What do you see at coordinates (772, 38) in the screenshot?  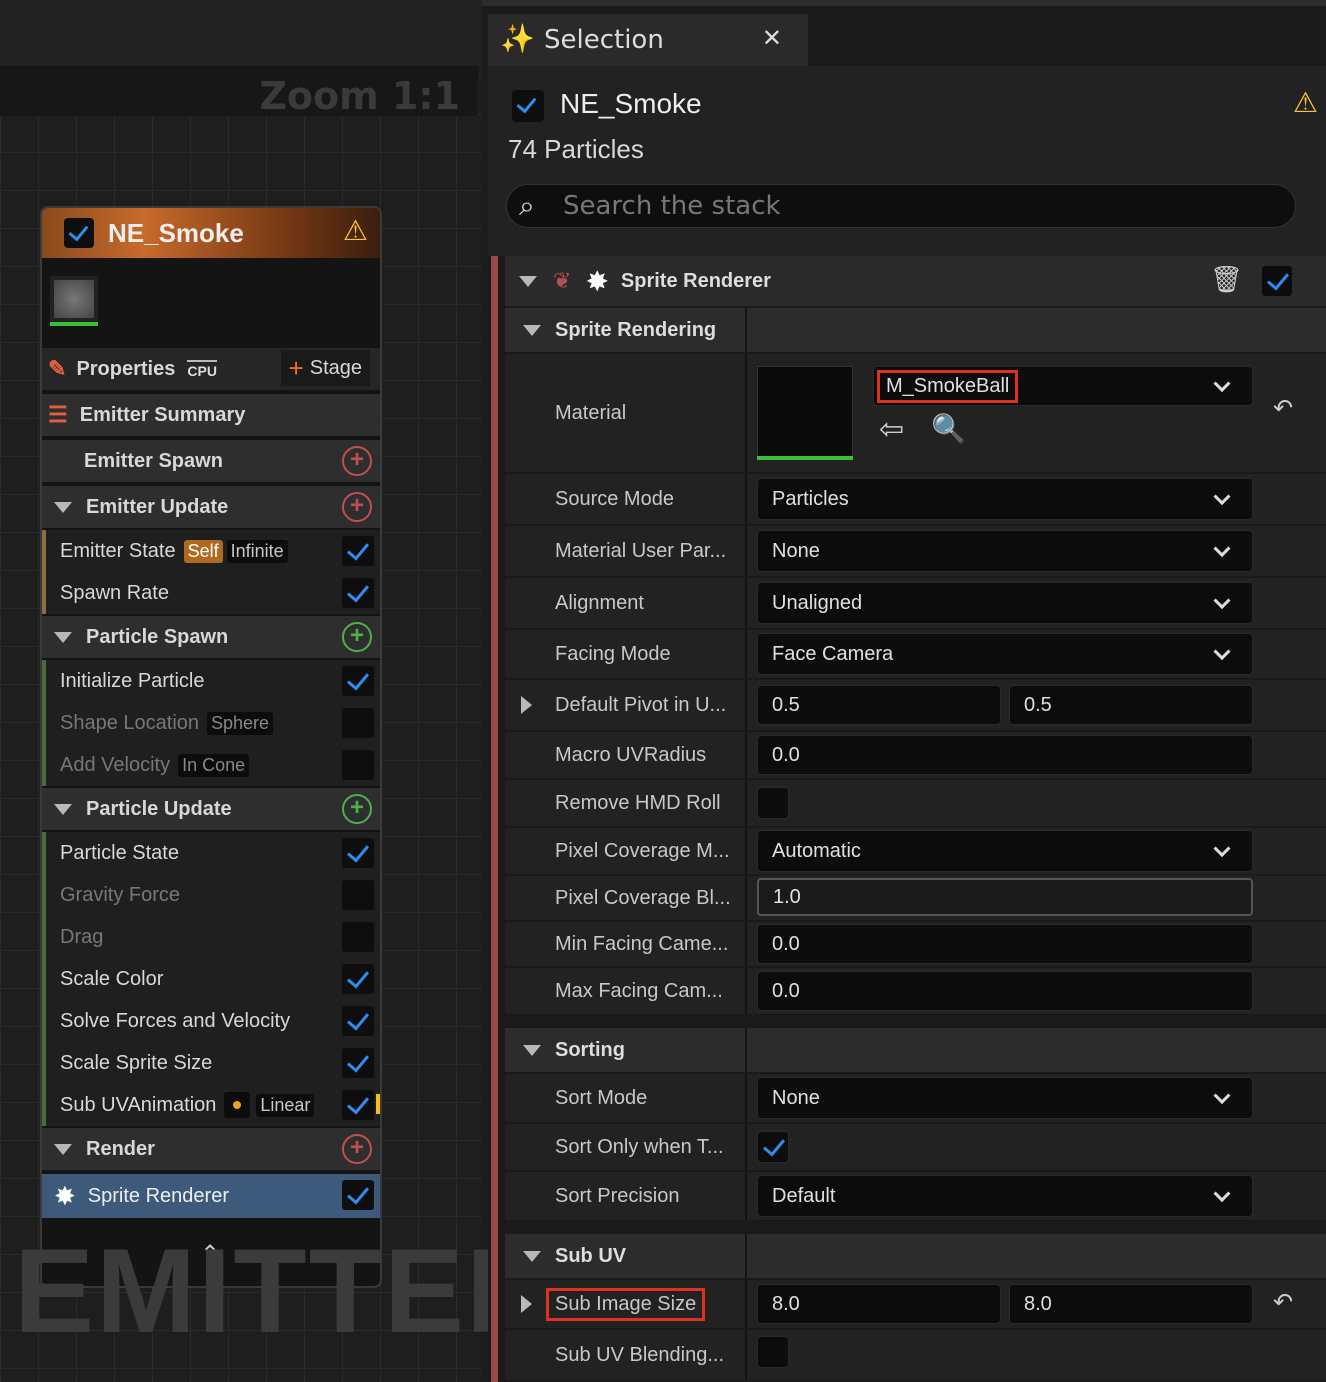 I see `close-icon: ✕` at bounding box center [772, 38].